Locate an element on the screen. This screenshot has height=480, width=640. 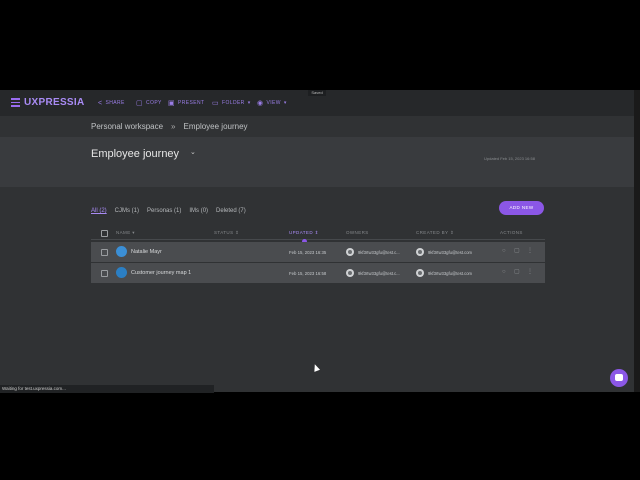
share-icon: < is located at coordinates (100, 103).